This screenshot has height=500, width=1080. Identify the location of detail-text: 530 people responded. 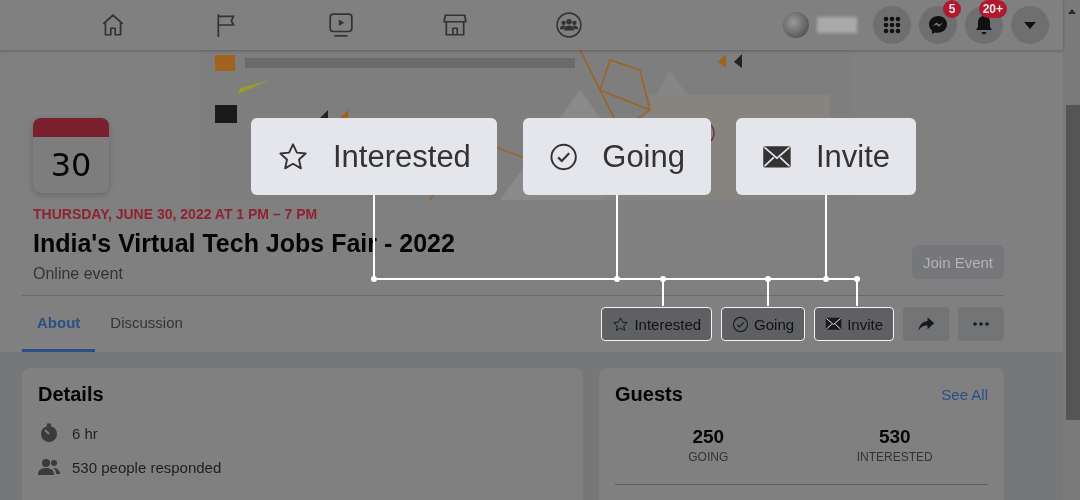
(147, 467).